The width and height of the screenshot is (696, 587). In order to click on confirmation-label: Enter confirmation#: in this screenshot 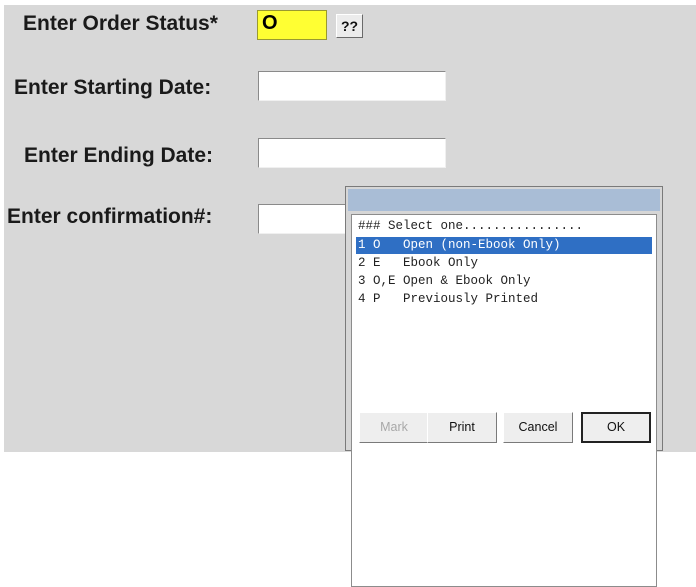, I will do `click(110, 216)`.